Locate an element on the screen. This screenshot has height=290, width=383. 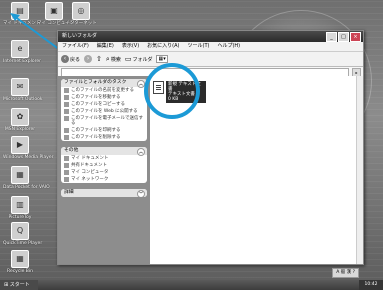
other-place-link: マイ ネットワーク is located at coordinates (104, 179).